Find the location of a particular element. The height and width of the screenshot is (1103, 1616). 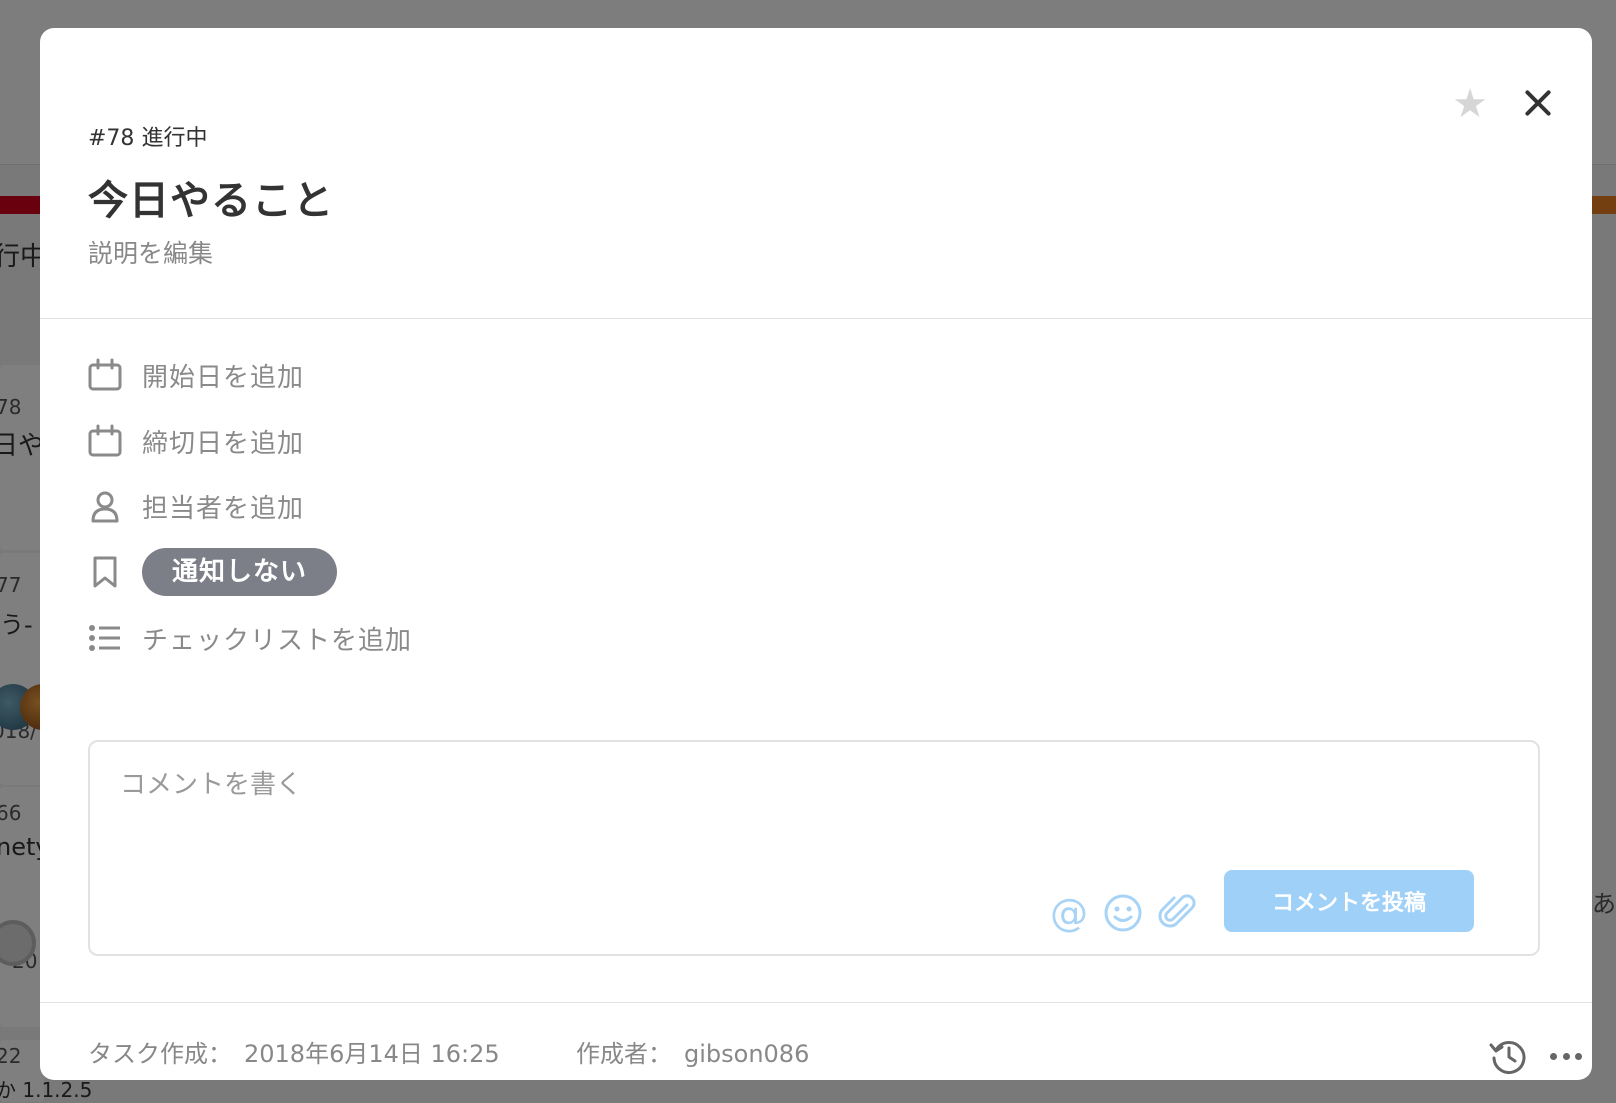

emoji-icon is located at coordinates (1123, 913).